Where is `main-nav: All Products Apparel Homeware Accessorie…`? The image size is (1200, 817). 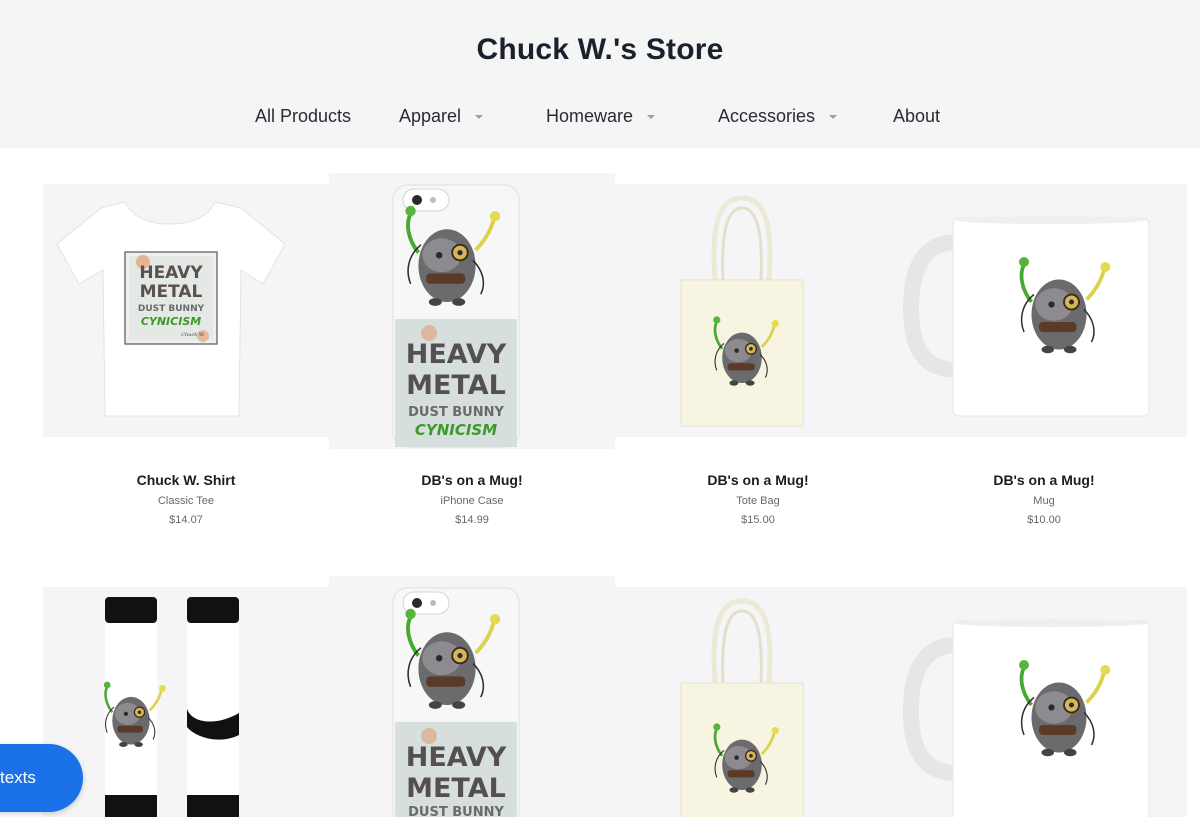 main-nav: All Products Apparel Homeware Accessorie… is located at coordinates (600, 119).